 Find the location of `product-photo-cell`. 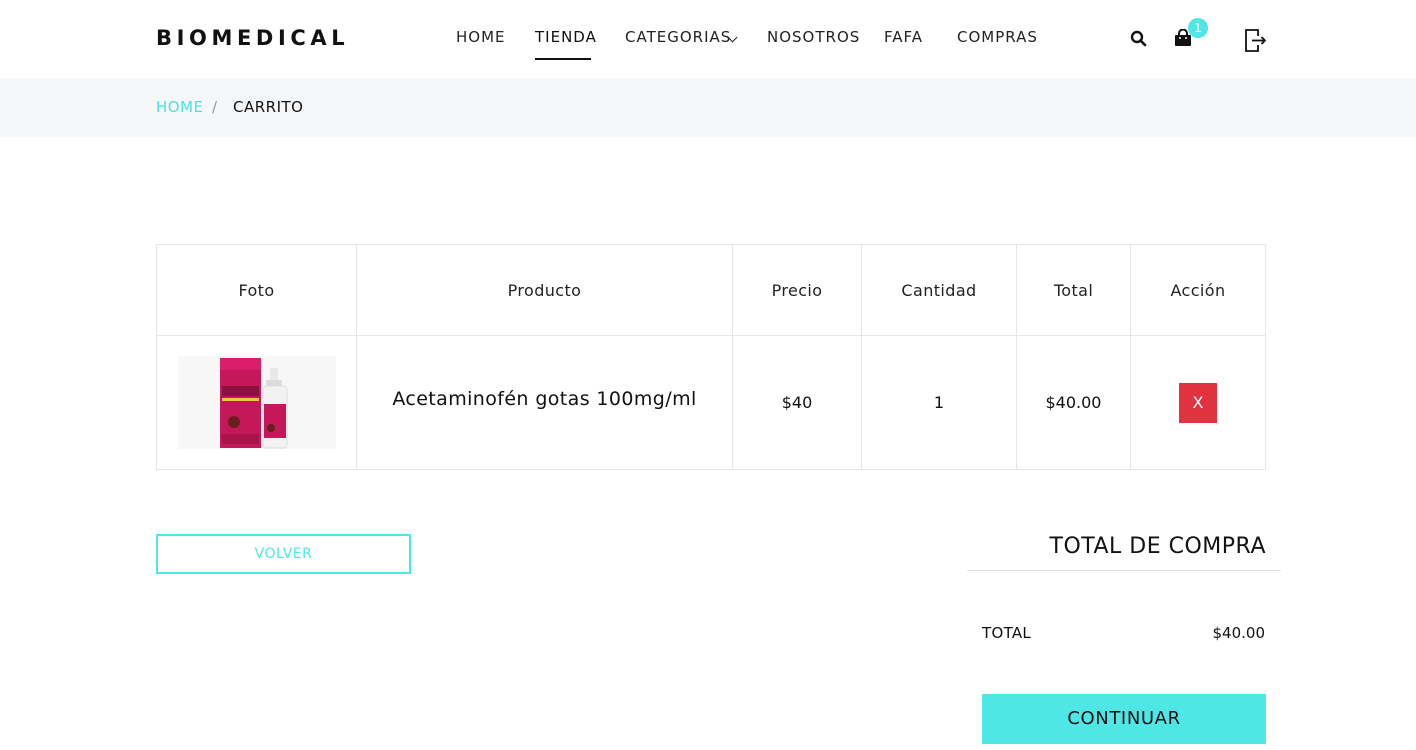

product-photo-cell is located at coordinates (256, 402).